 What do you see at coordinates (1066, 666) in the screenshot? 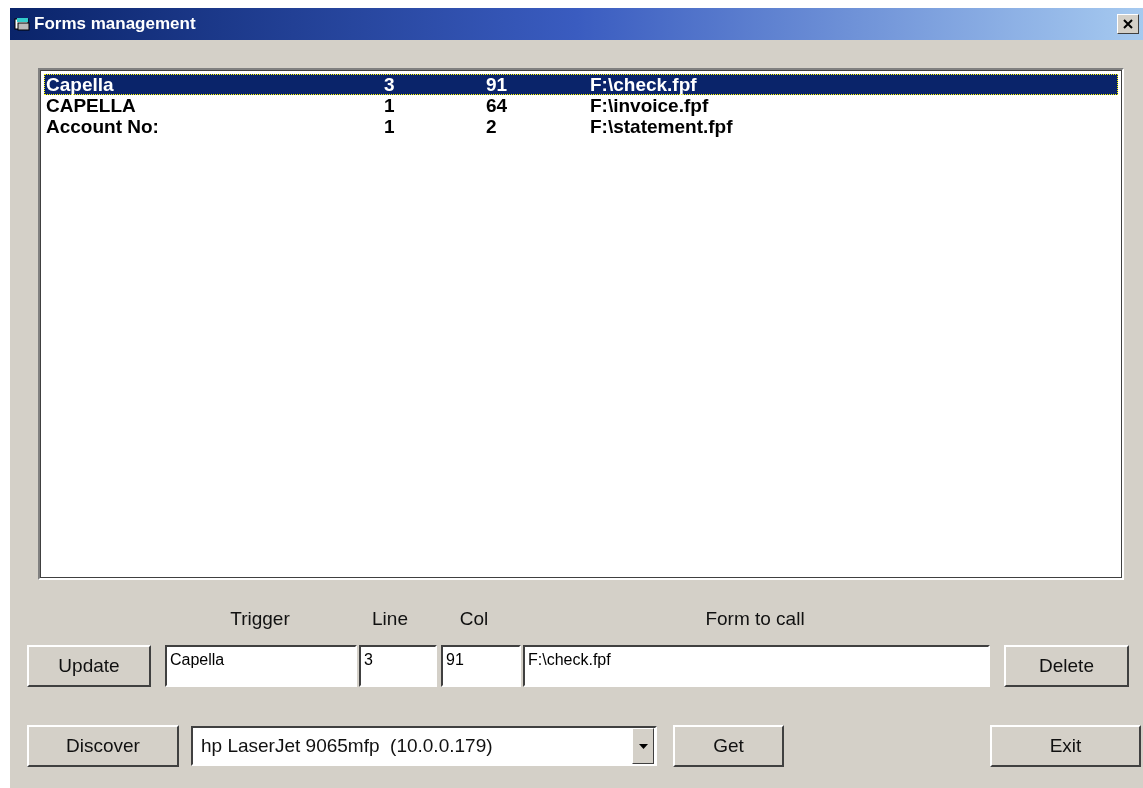
I see `delete-button: Delete` at bounding box center [1066, 666].